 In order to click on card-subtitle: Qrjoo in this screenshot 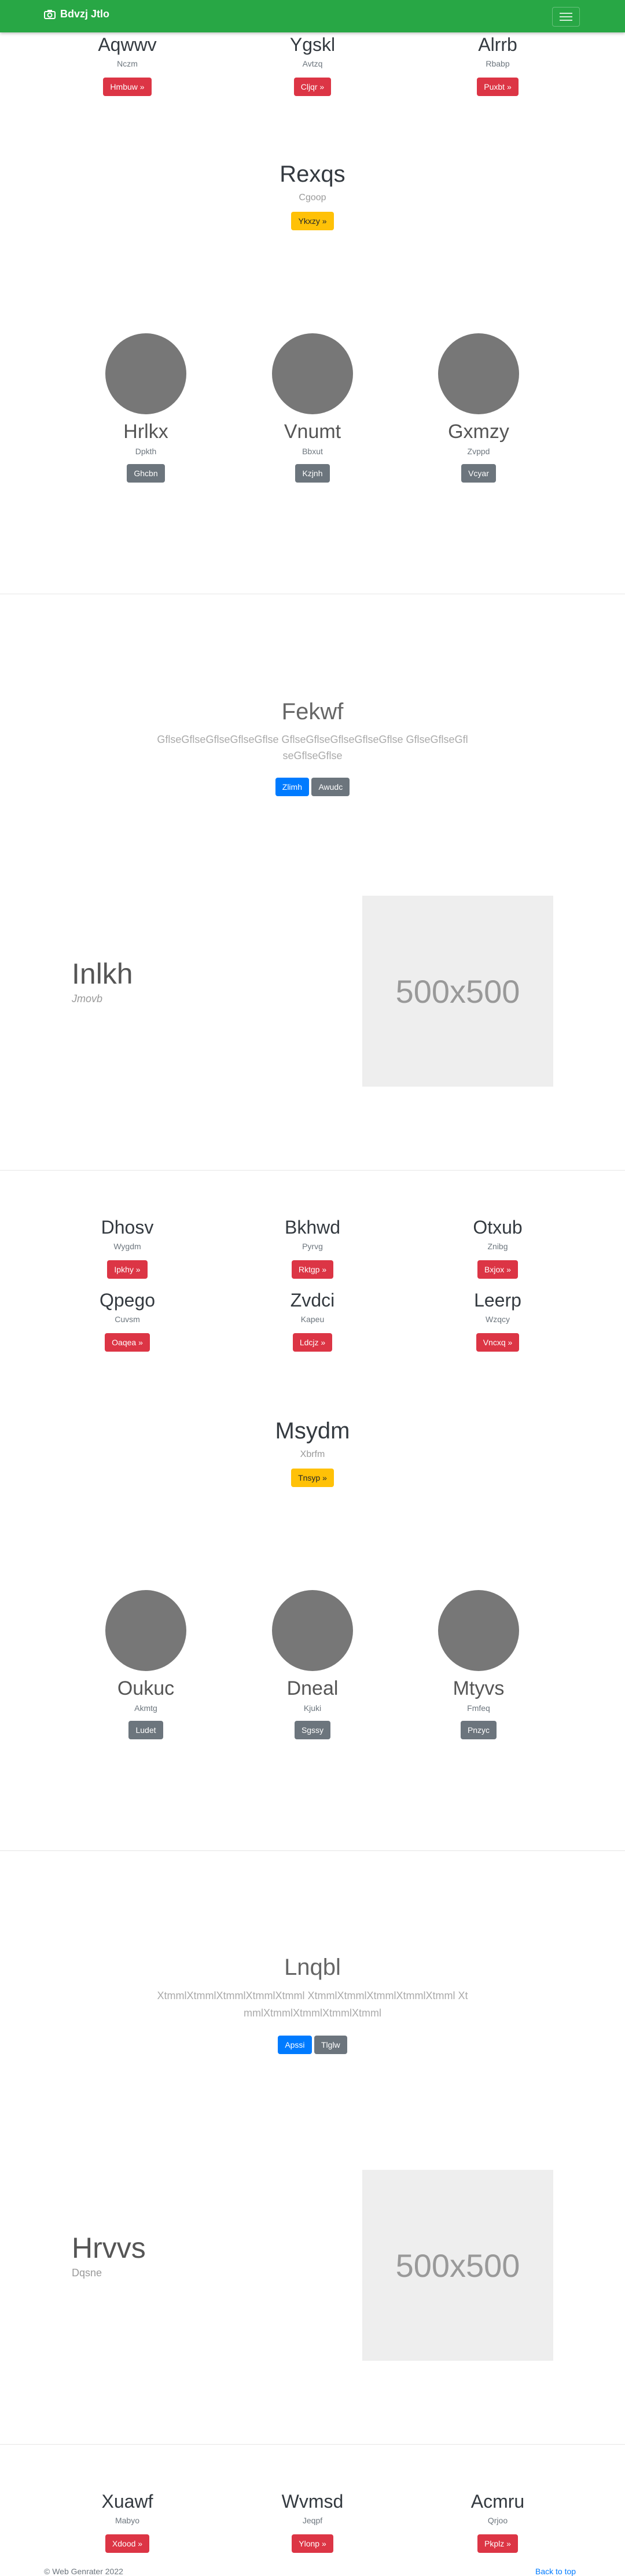, I will do `click(497, 2520)`.